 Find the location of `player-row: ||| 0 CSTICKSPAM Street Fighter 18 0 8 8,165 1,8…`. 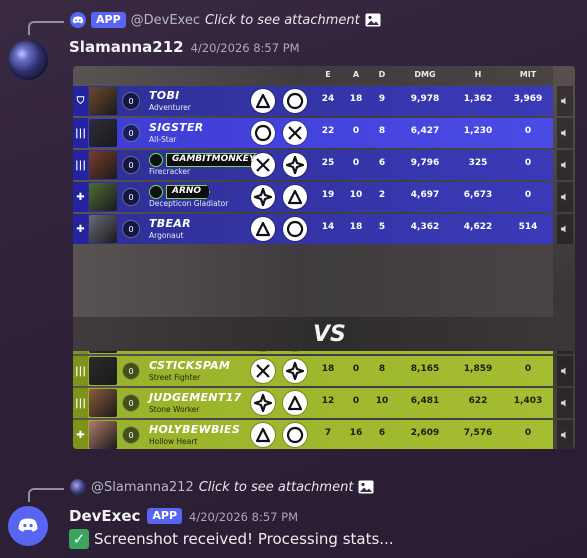

player-row: ||| 0 CSTICKSPAM Street Fighter 18 0 8 8,165 1,8… is located at coordinates (313, 371).